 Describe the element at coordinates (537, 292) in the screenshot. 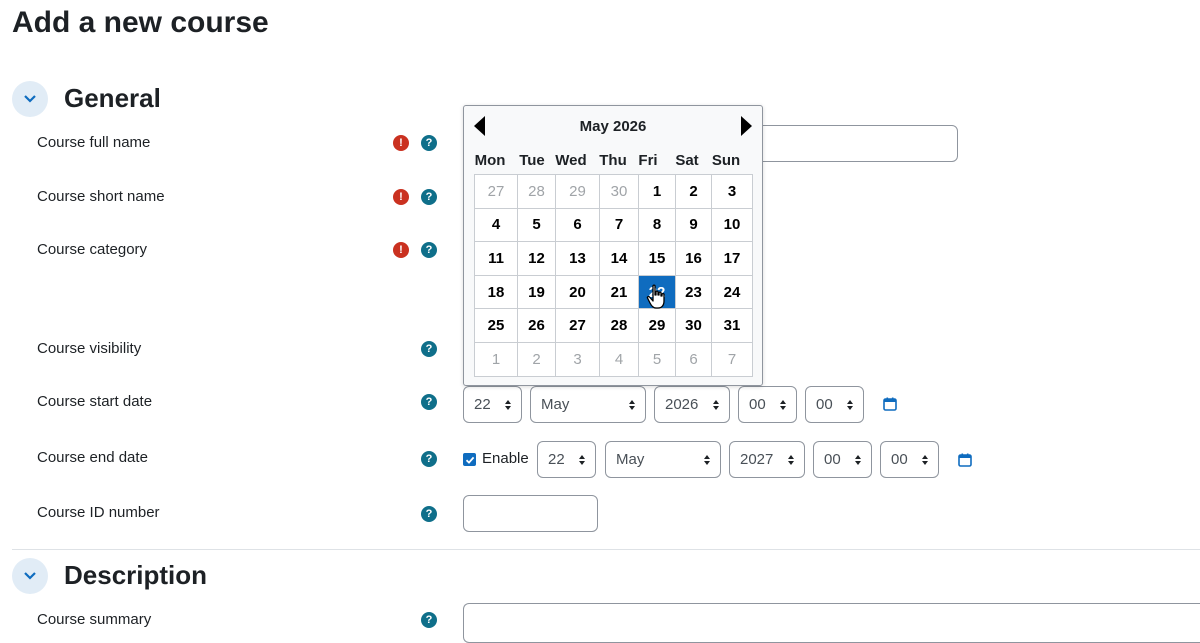

I see `calendar-day: 19` at that location.